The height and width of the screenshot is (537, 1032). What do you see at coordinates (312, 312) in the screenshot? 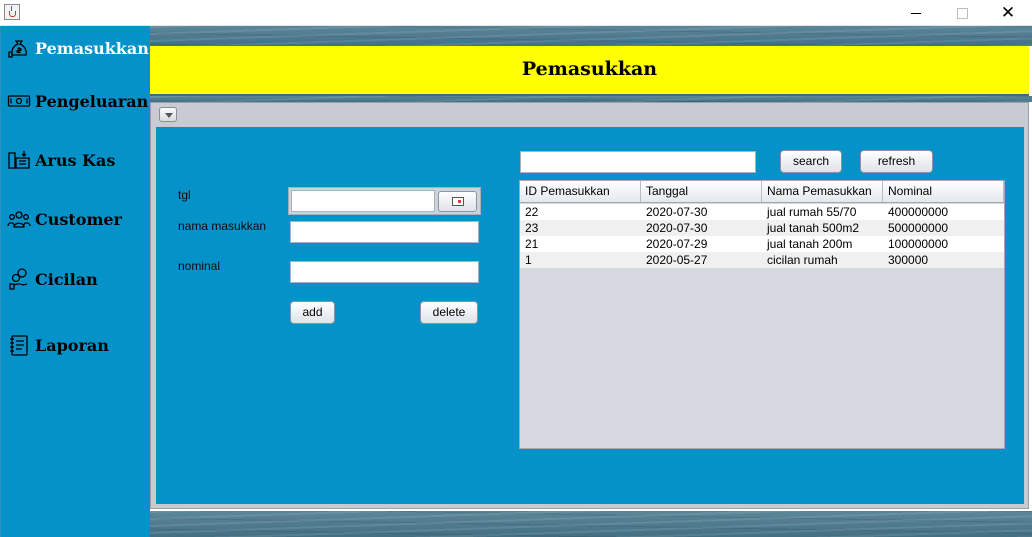
I see `add-button: add` at bounding box center [312, 312].